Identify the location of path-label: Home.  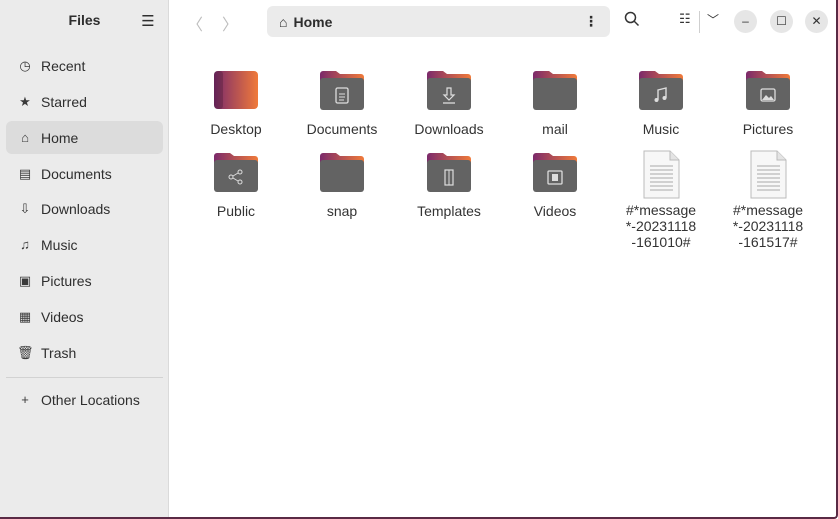
(313, 21).